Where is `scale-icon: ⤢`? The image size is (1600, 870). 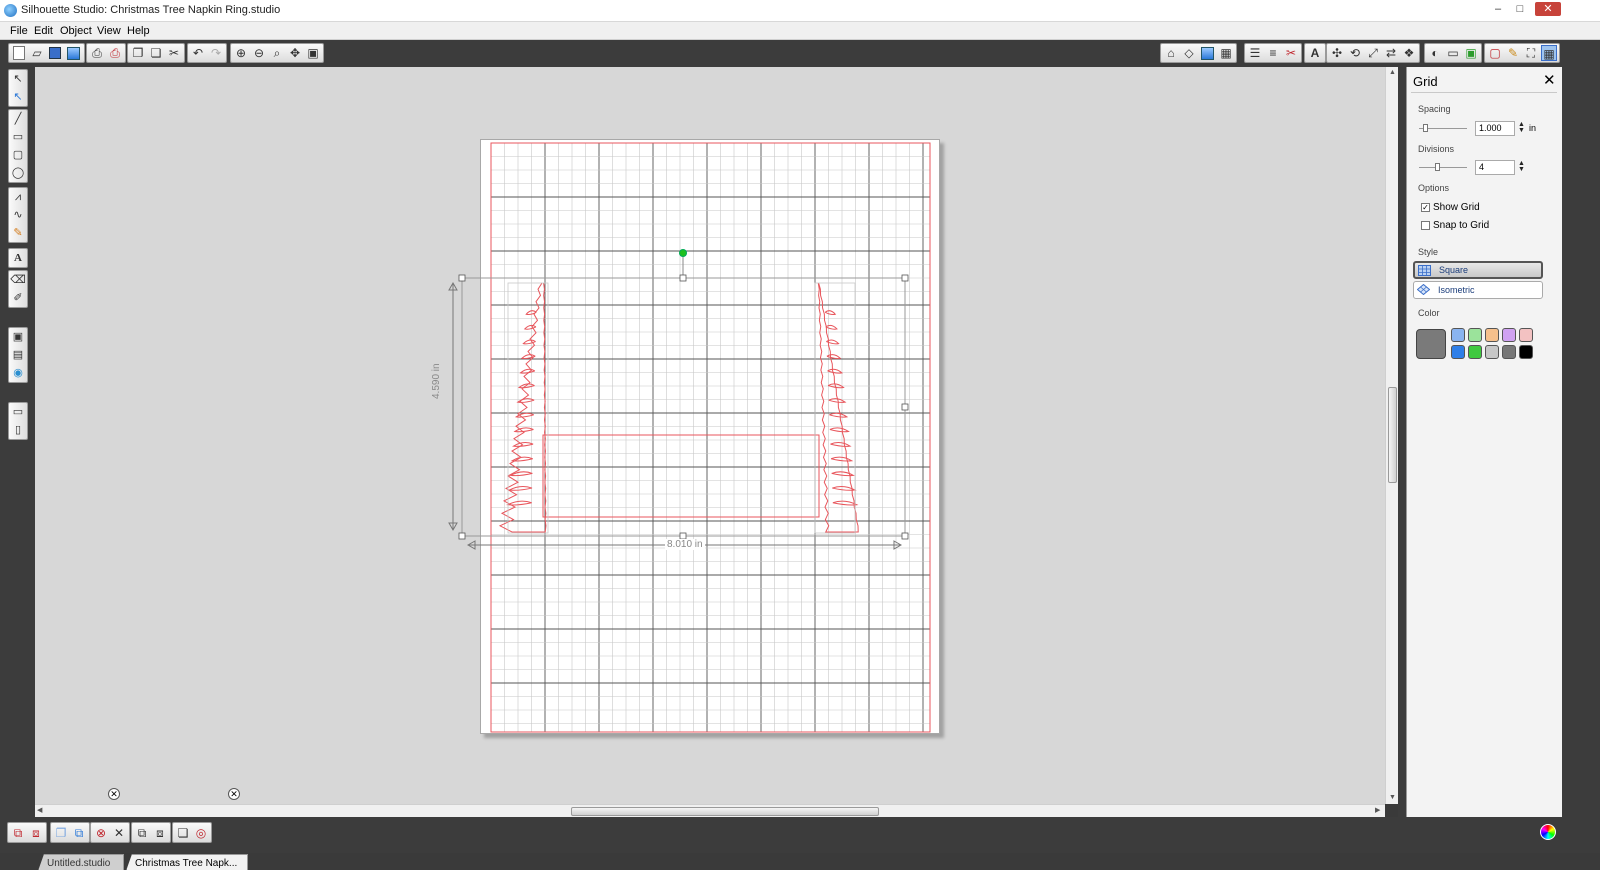 scale-icon: ⤢ is located at coordinates (1373, 53).